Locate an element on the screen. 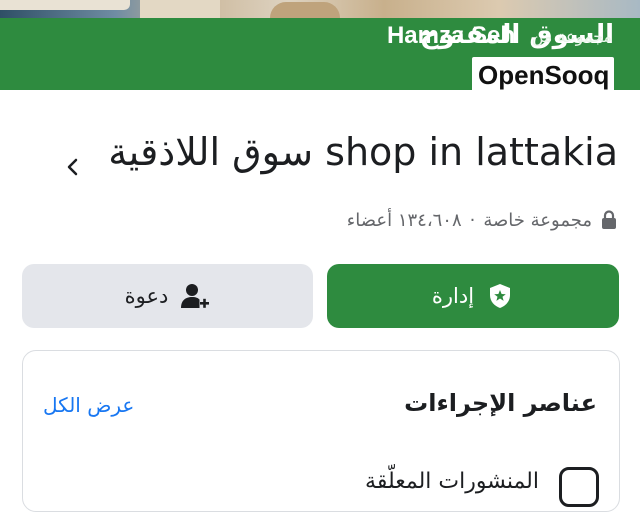 The width and height of the screenshot is (640, 512). manage-button: إدارة is located at coordinates (473, 296).